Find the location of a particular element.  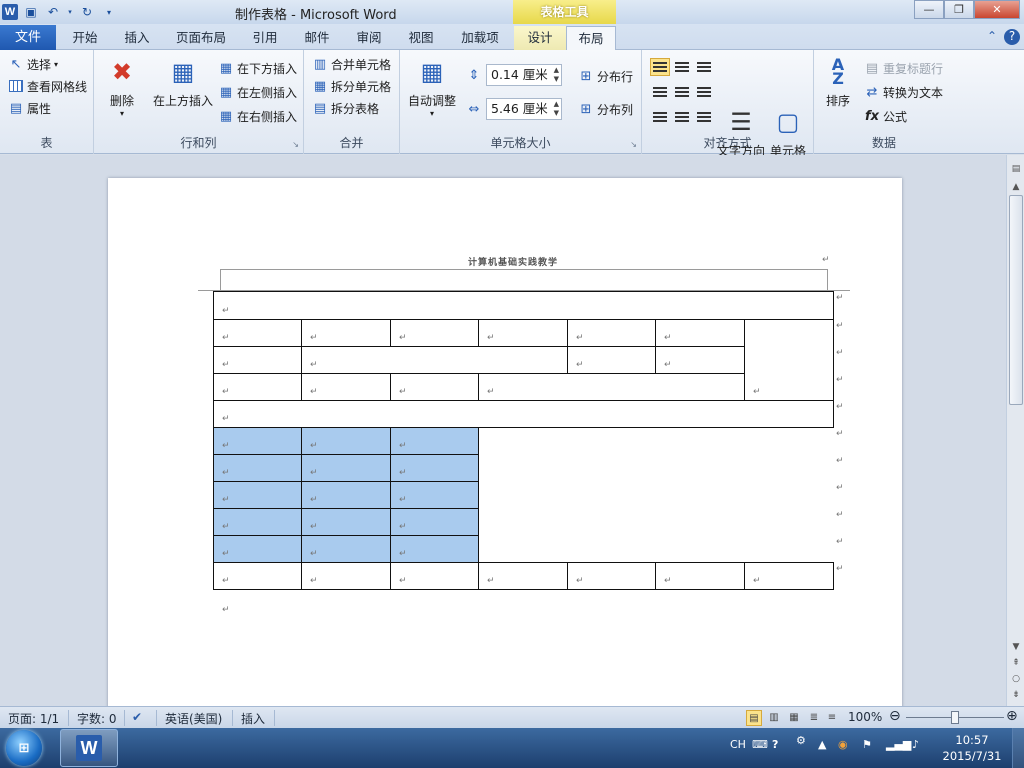

help-tray-icon: ? is located at coordinates (775, 744).